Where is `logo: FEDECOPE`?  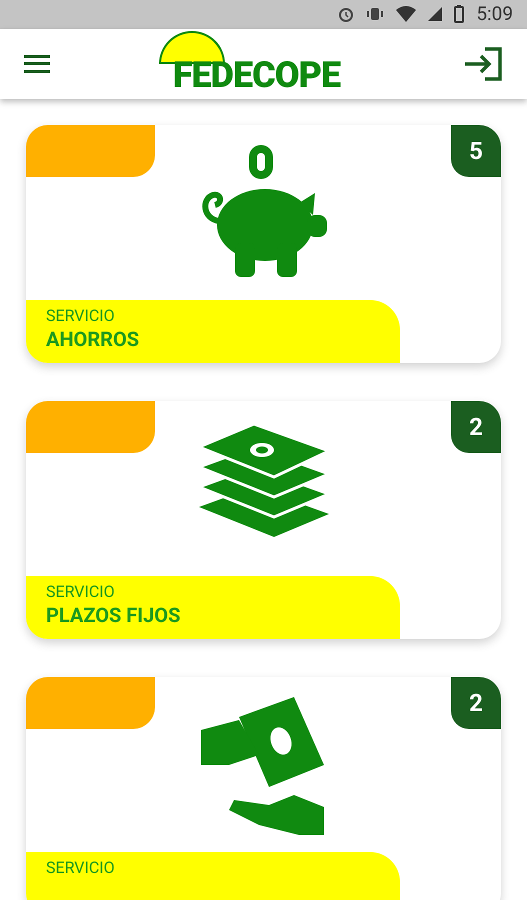 logo: FEDECOPE is located at coordinates (256, 63).